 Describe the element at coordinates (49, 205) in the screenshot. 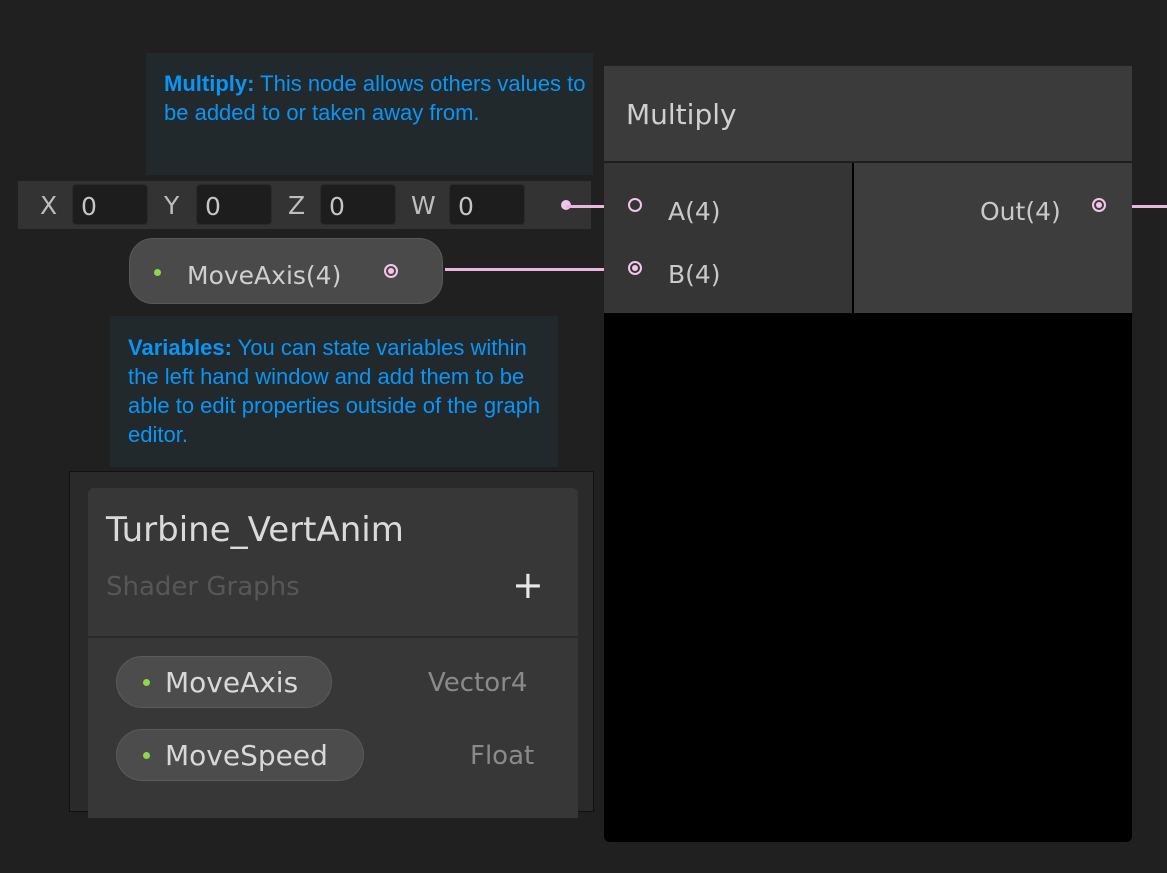

I see `x-label: X` at that location.